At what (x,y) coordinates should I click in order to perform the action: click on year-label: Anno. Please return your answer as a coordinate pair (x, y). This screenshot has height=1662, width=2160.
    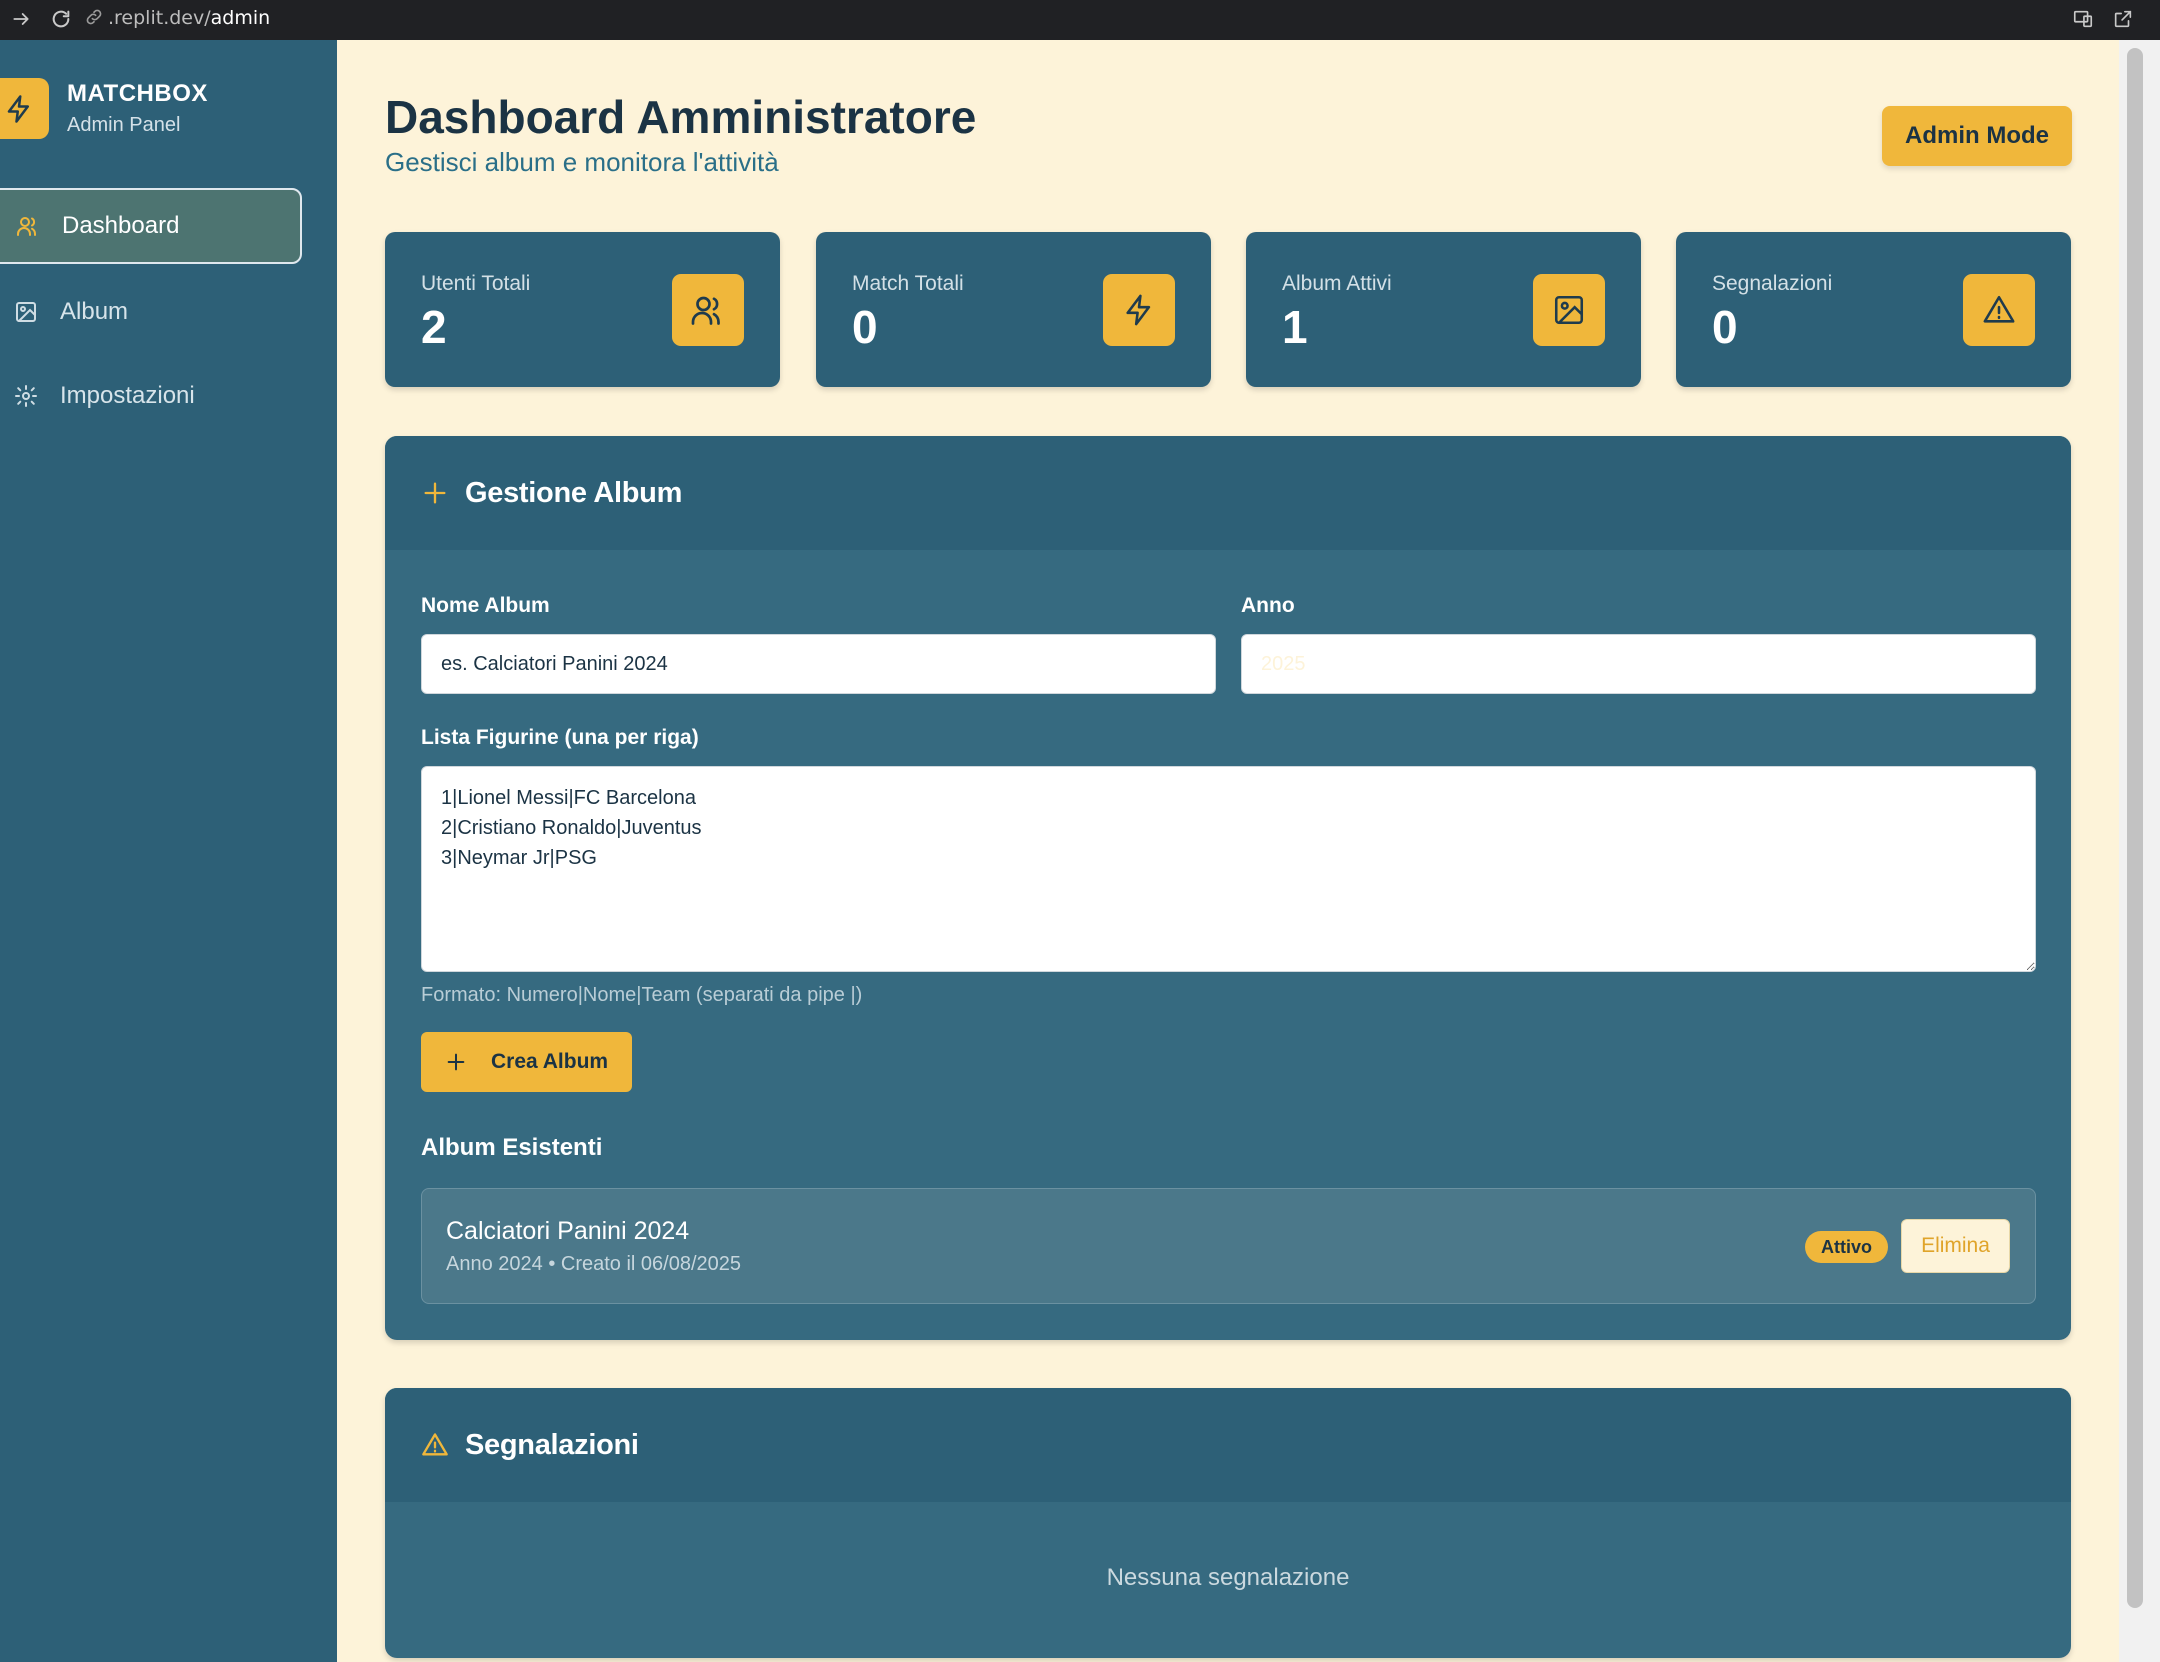
    Looking at the image, I should click on (1268, 605).